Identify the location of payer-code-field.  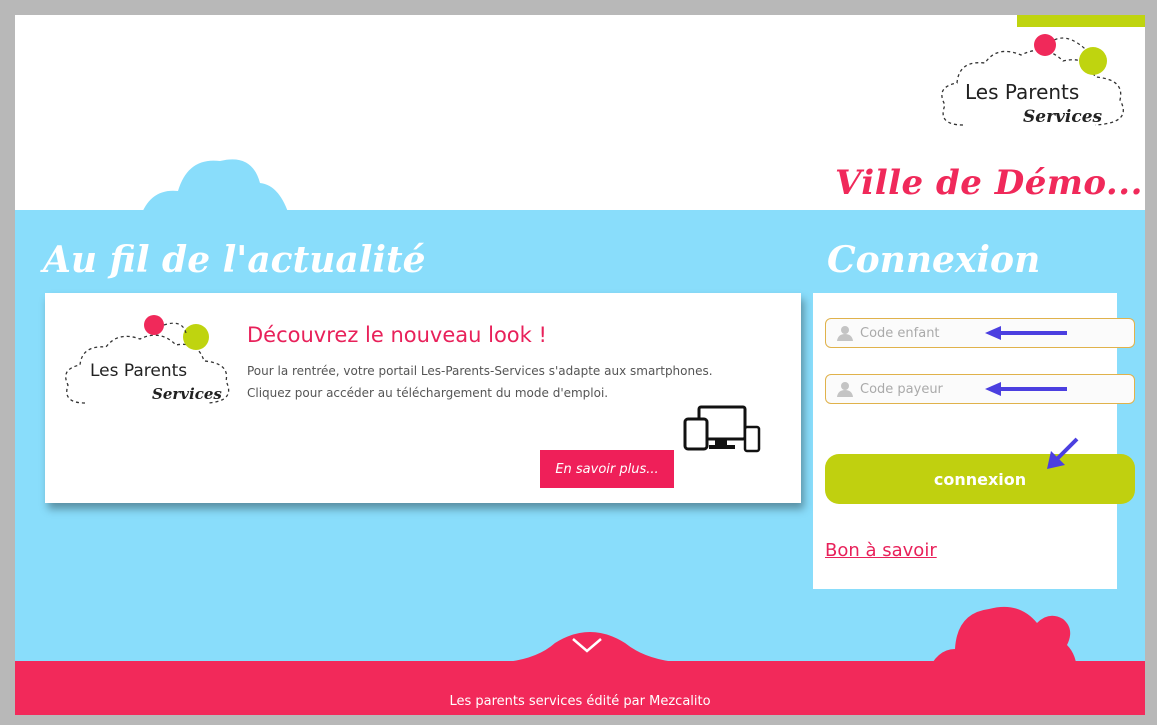
(980, 389).